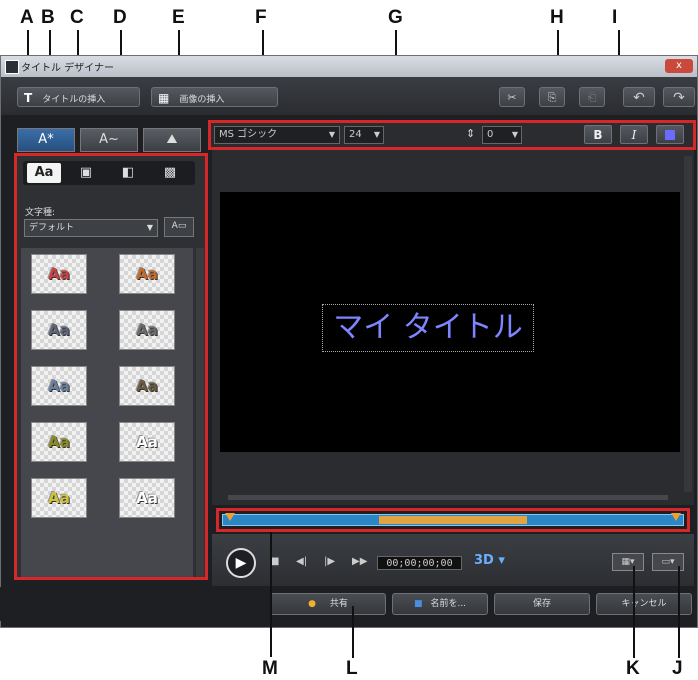 Image resolution: width=698 pixels, height=680 pixels. What do you see at coordinates (450, 135) in the screenshot?
I see `font-format-bar: MS ゴシック ▼ 24 ▼ ⇕ 0 ▼ B I` at bounding box center [450, 135].